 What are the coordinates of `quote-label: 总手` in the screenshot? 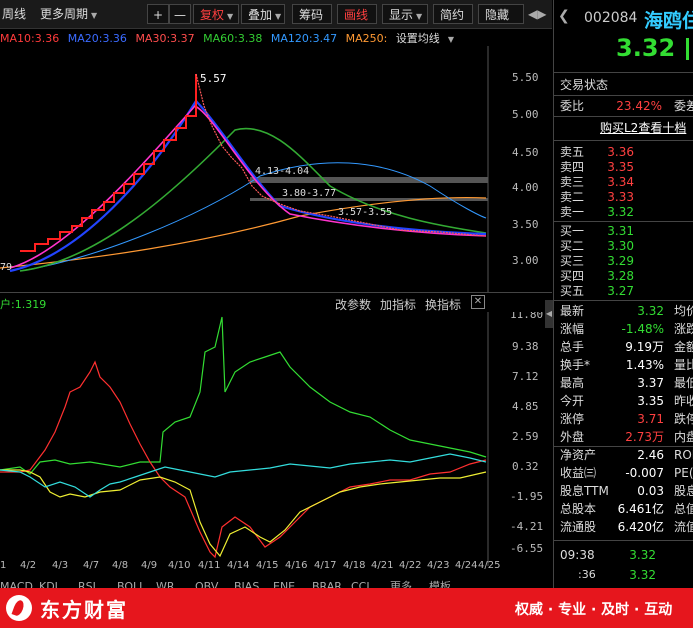 It's located at (572, 347).